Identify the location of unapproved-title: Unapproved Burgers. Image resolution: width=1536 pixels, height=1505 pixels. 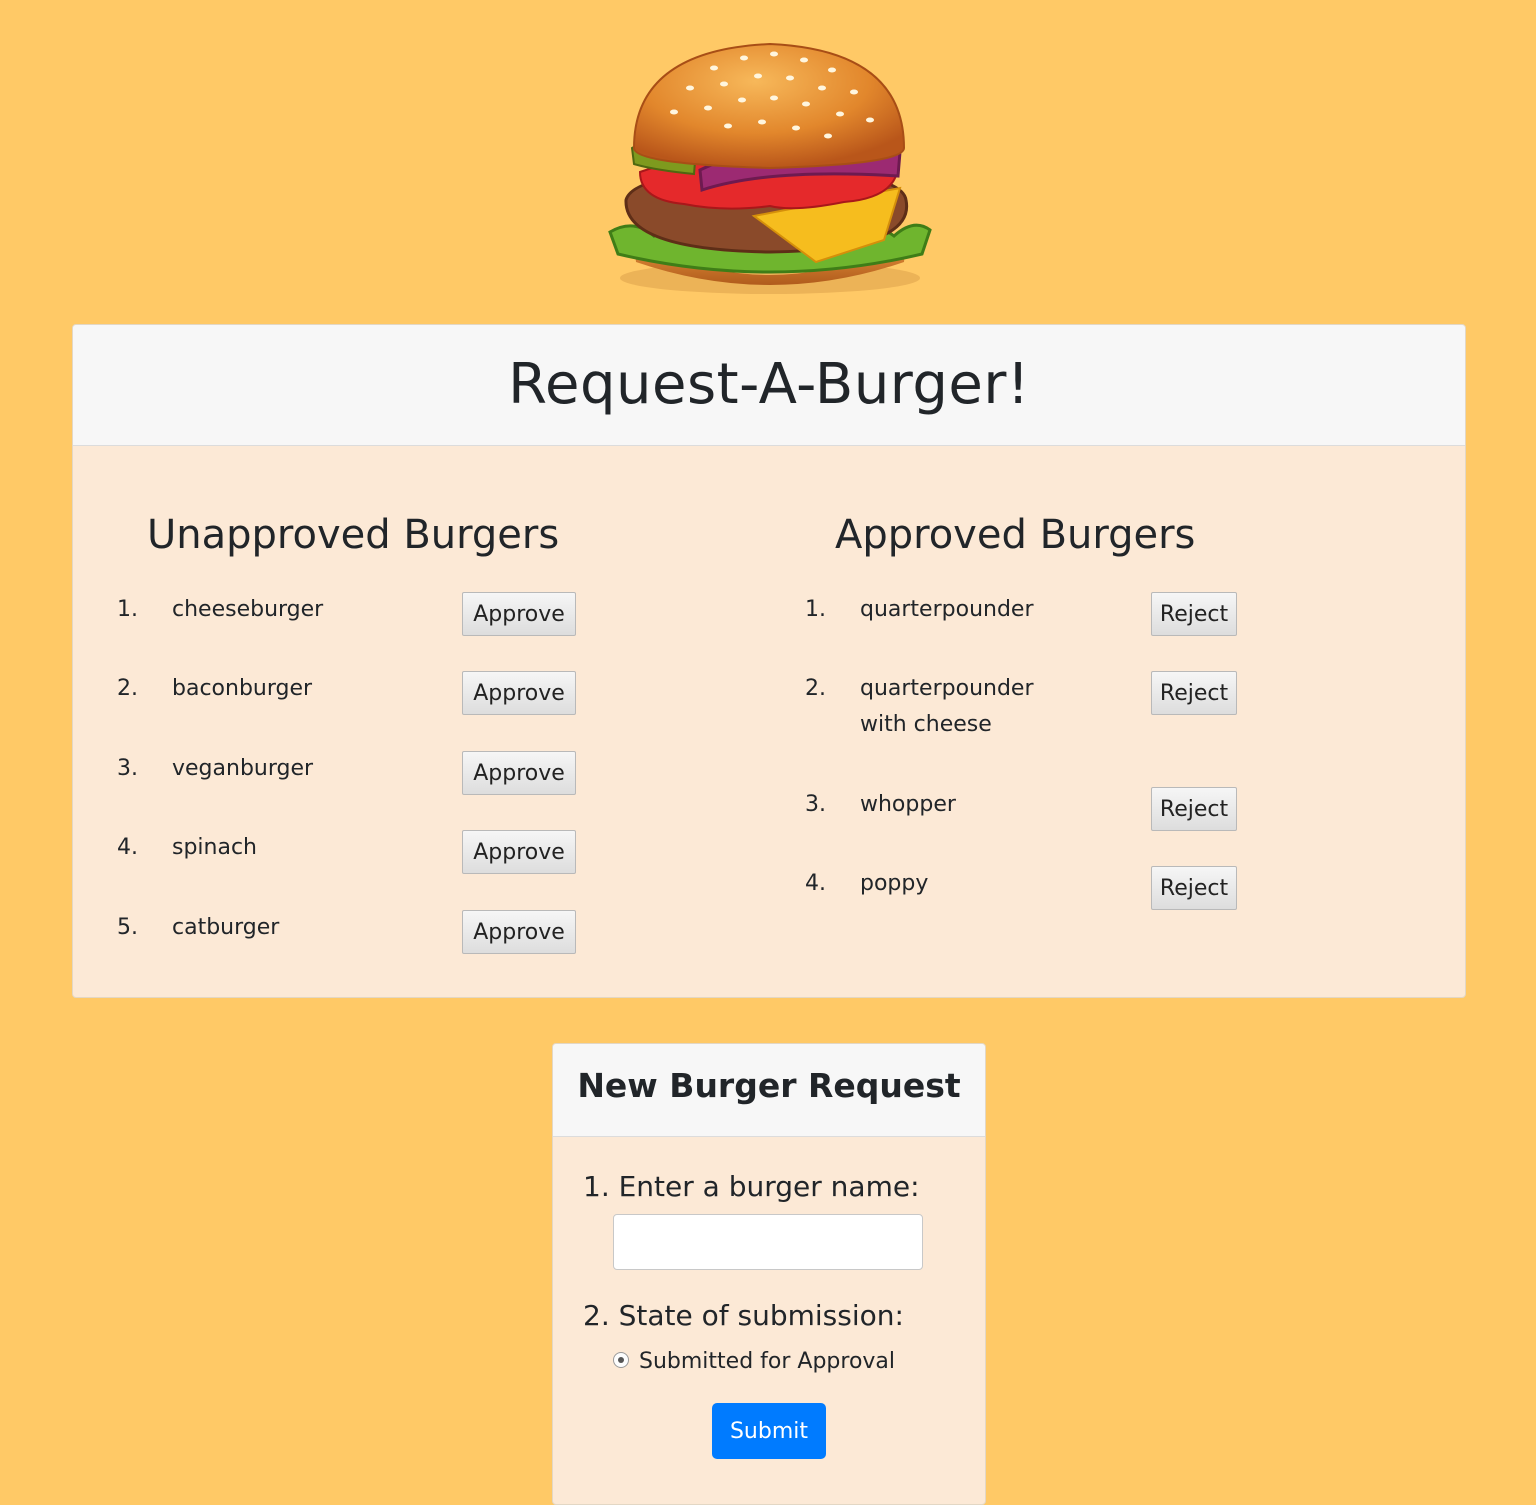
(353, 535).